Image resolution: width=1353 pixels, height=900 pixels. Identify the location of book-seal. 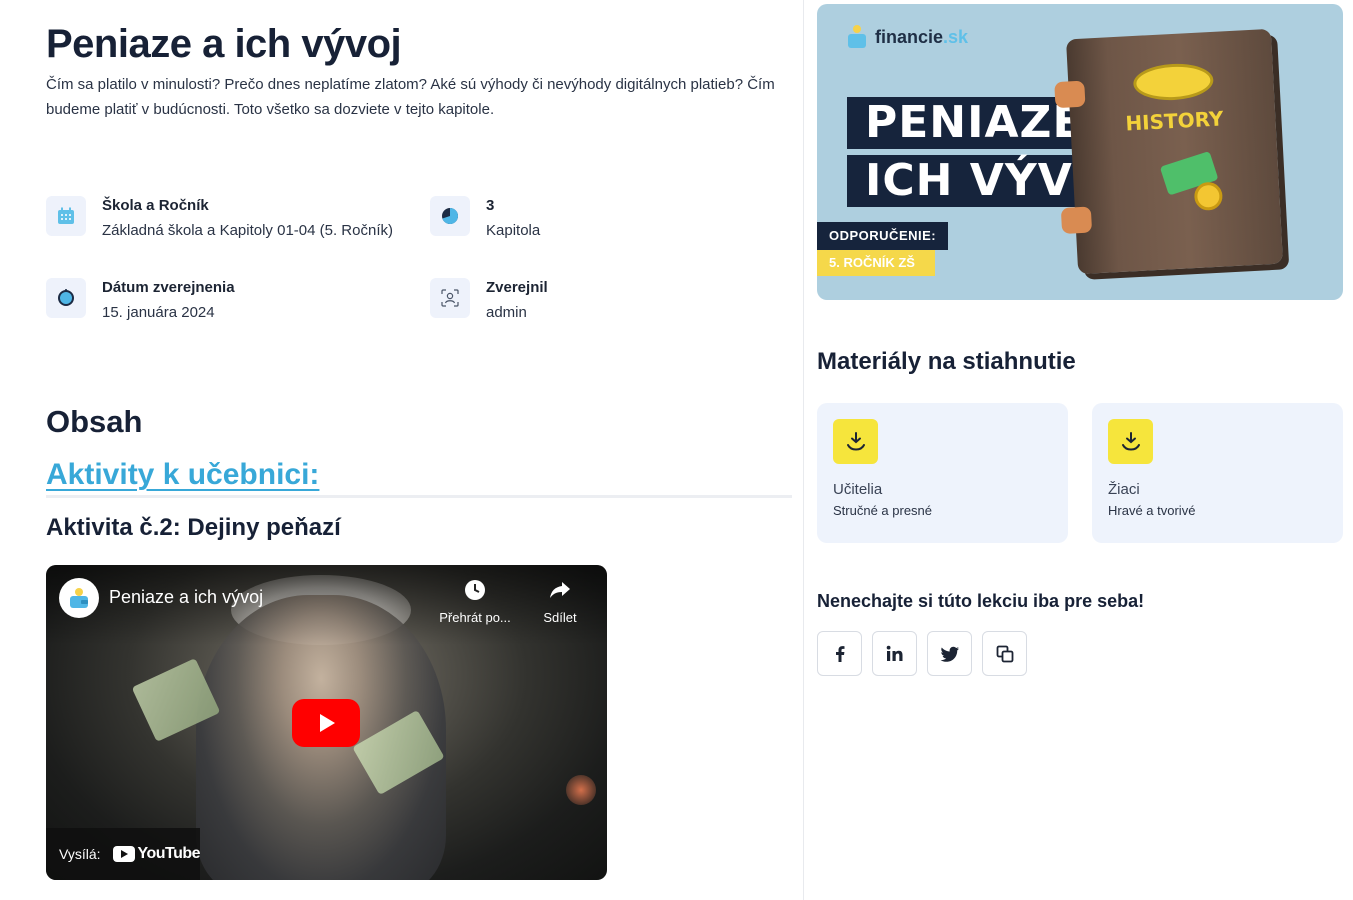
(1173, 82).